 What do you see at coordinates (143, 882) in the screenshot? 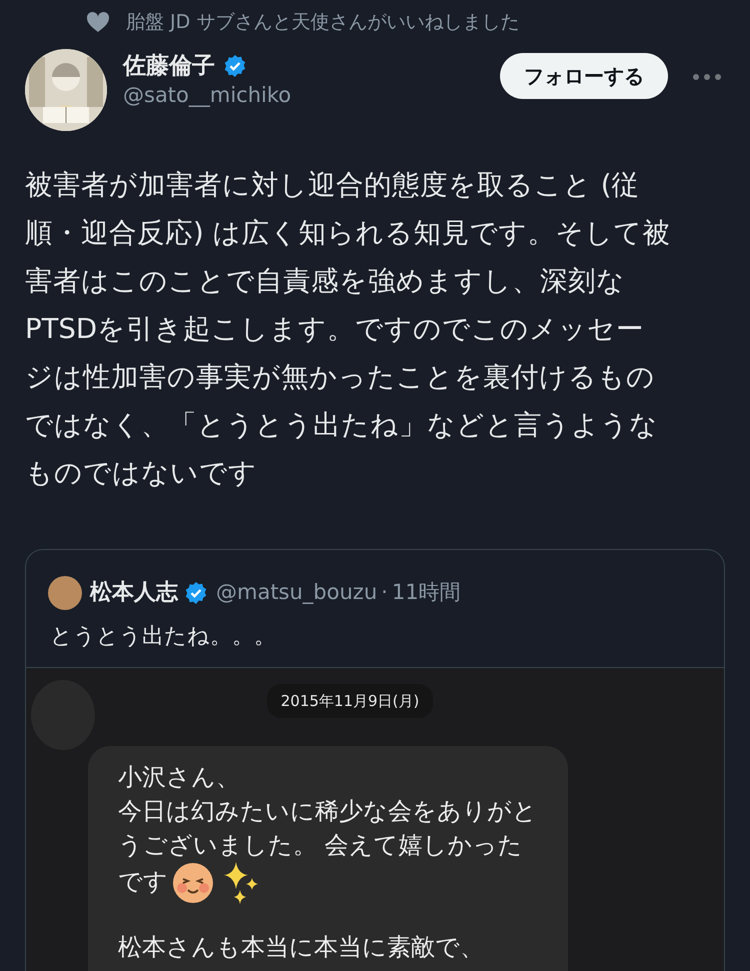
I see `message-text: です` at bounding box center [143, 882].